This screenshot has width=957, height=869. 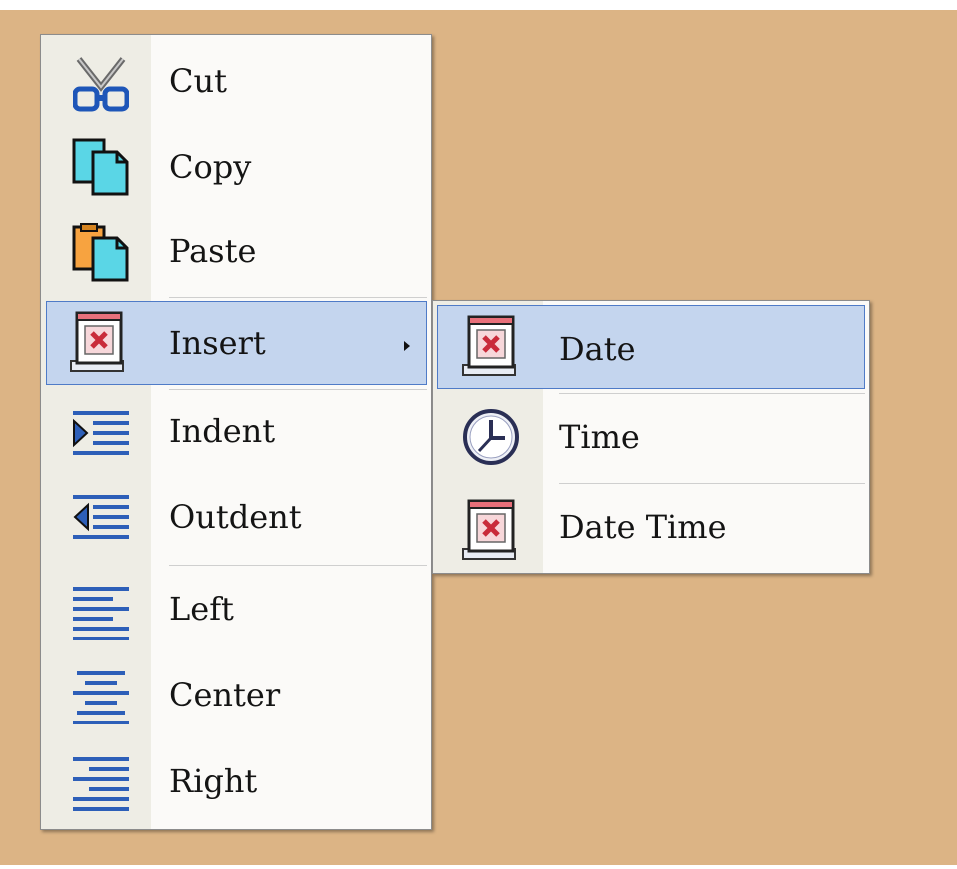 I want to click on menu-item-label: Cut, so click(x=198, y=81).